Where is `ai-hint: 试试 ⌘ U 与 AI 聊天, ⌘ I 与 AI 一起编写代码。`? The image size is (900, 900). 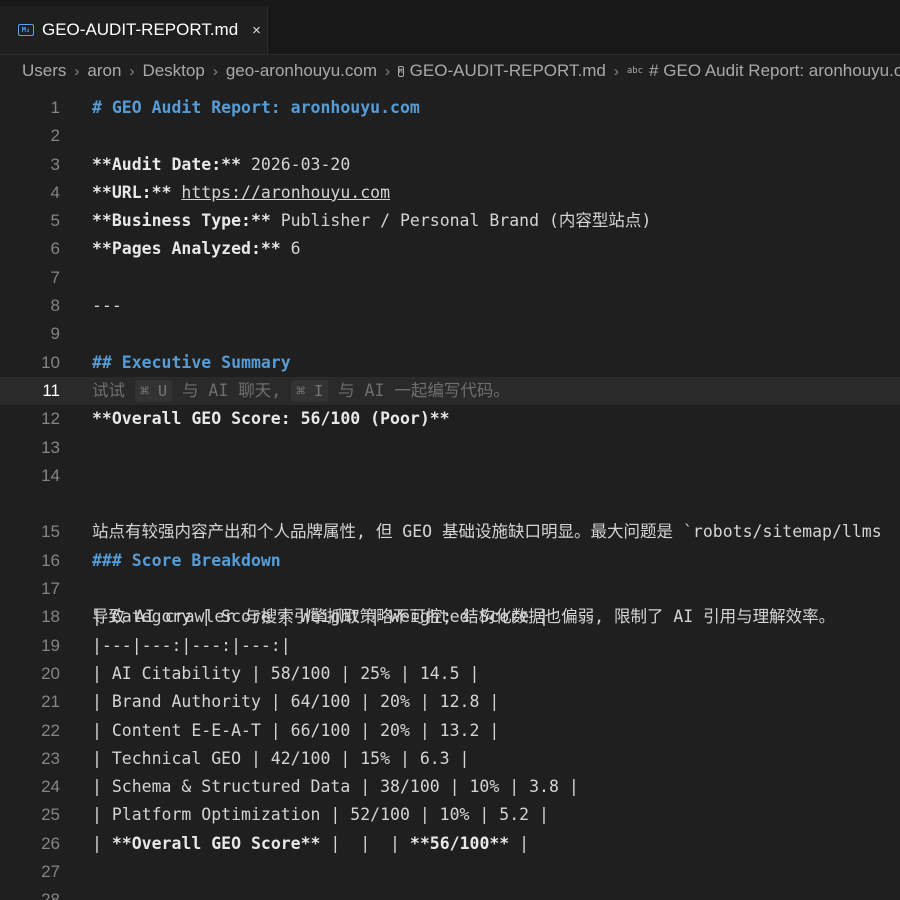
ai-hint: 试试 ⌘ U 与 AI 聊天, ⌘ I 与 AI 一起编写代码。 is located at coordinates (301, 391).